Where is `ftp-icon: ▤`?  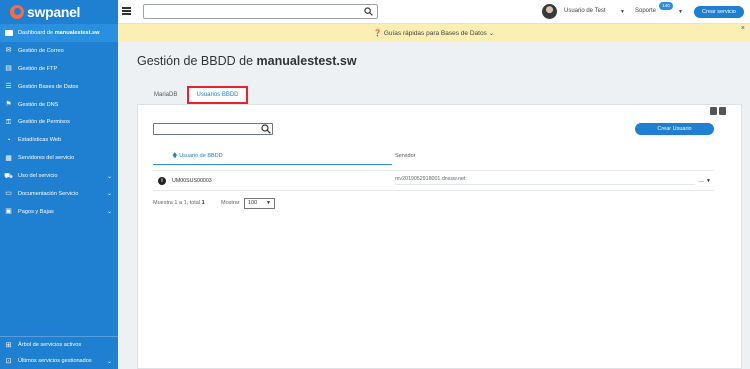
ftp-icon: ▤ is located at coordinates (8, 69).